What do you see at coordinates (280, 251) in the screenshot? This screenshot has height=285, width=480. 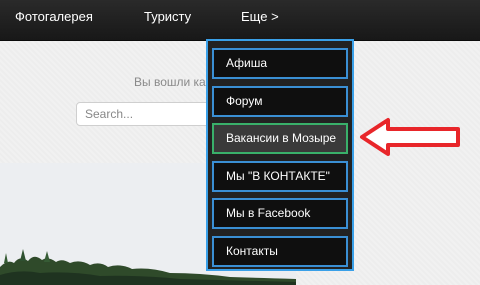 I see `menu-item-contacts: Контакты` at bounding box center [280, 251].